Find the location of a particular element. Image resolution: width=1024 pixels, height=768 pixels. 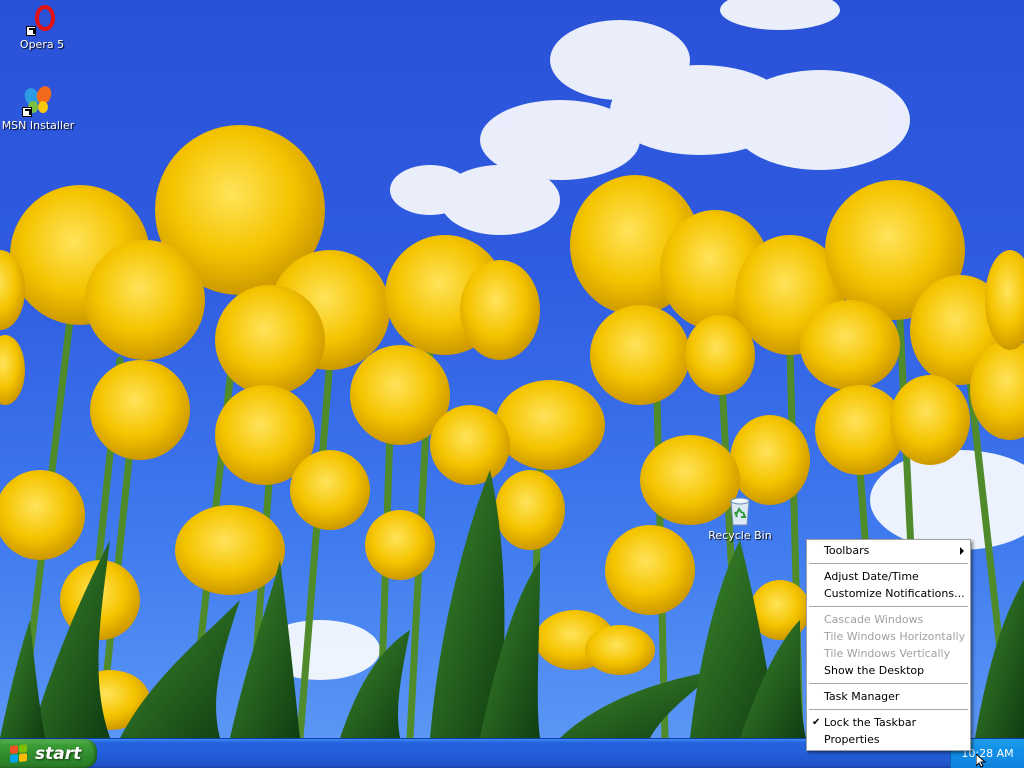

menu-item-label: Lock the Taskbar is located at coordinates (870, 722).